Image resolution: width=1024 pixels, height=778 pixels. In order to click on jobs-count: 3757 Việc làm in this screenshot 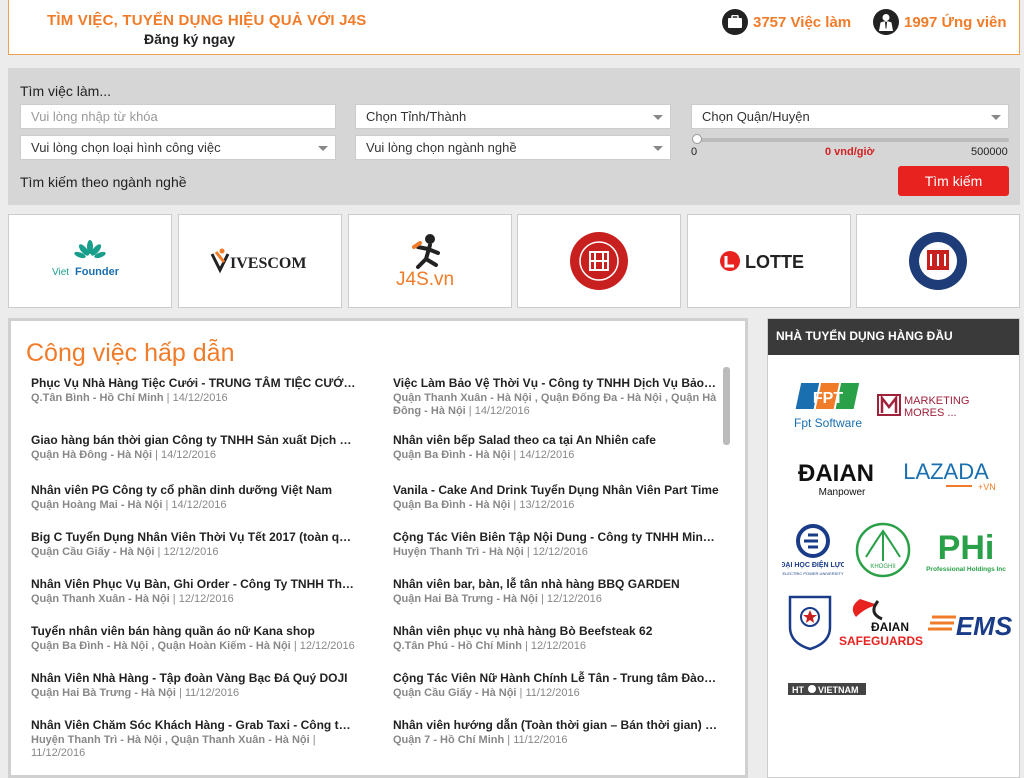, I will do `click(786, 22)`.